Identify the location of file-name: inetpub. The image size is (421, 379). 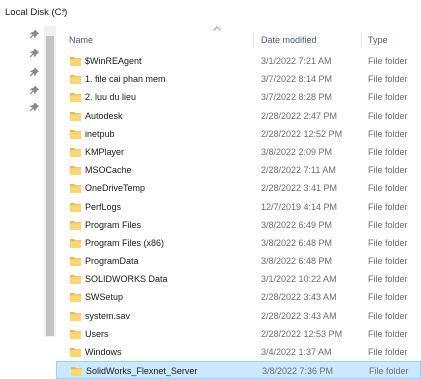
(100, 133).